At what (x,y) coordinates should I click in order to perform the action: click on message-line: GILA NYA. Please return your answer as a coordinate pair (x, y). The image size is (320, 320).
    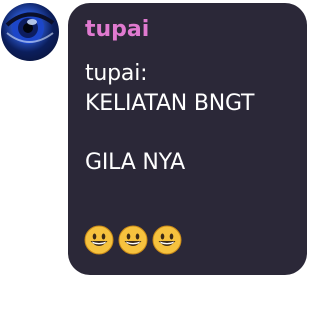
    Looking at the image, I should click on (135, 162).